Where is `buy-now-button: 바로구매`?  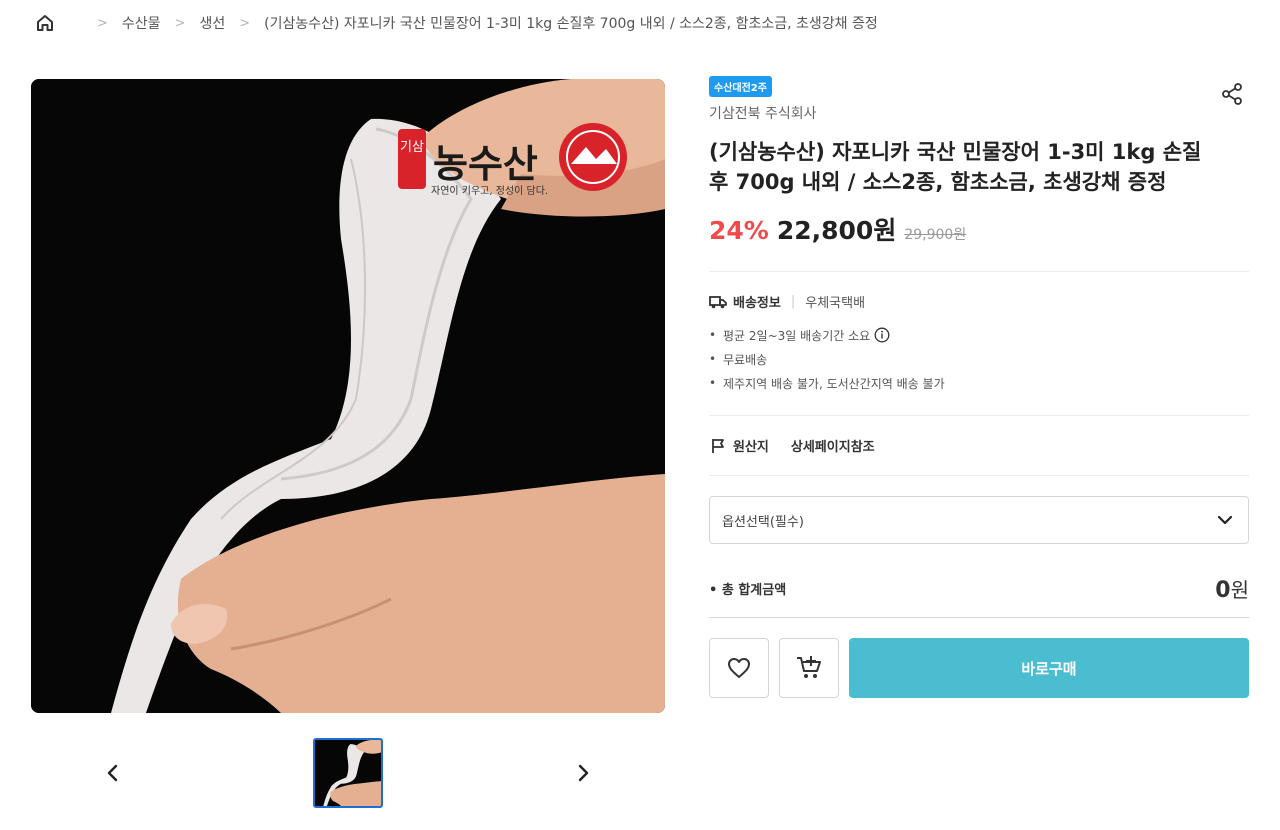
buy-now-button: 바로구매 is located at coordinates (1049, 668).